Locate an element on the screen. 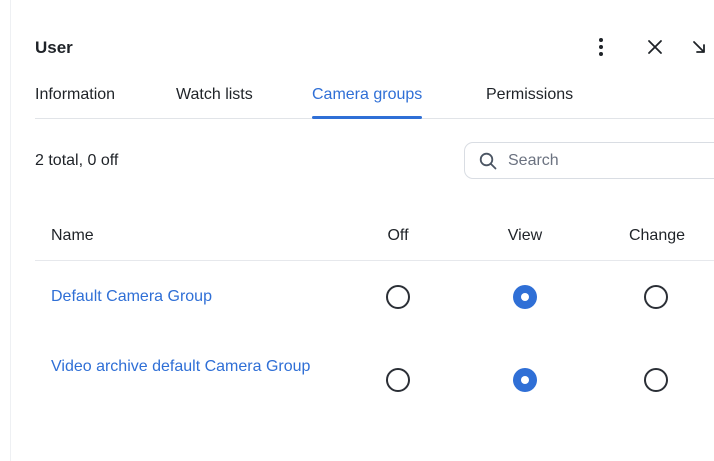 This screenshot has height=461, width=714. collapse-panel-button is located at coordinates (699, 47).